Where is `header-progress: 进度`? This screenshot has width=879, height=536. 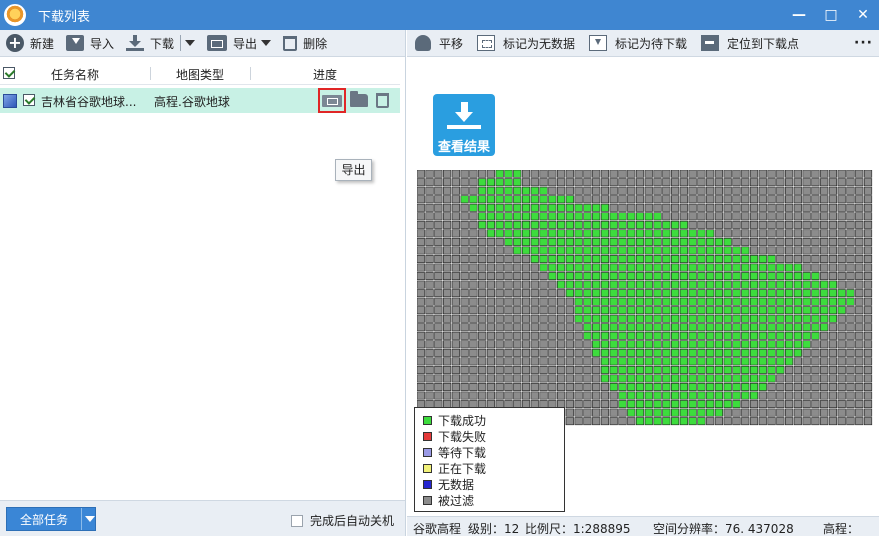 header-progress: 进度 is located at coordinates (325, 74).